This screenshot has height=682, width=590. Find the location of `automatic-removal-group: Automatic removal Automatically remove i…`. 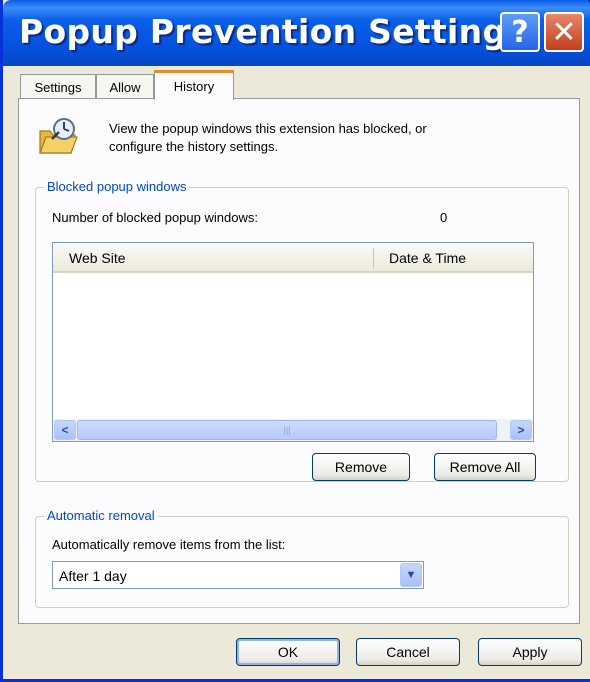

automatic-removal-group: Automatic removal Automatically remove i… is located at coordinates (302, 558).